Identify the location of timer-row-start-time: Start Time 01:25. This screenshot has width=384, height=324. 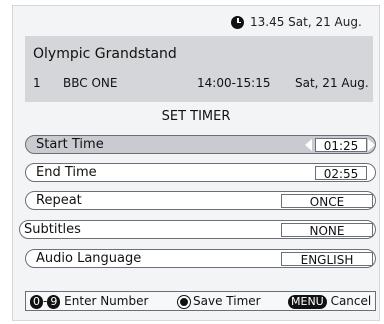
(200, 144).